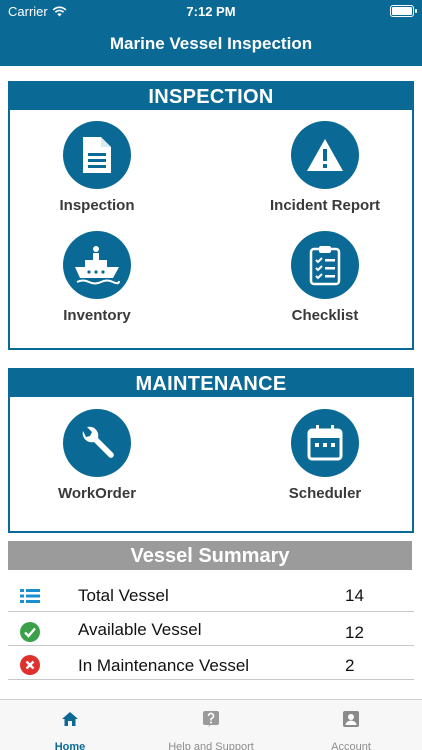  I want to click on maintenance-panel-title: MAINTENANCE, so click(211, 383).